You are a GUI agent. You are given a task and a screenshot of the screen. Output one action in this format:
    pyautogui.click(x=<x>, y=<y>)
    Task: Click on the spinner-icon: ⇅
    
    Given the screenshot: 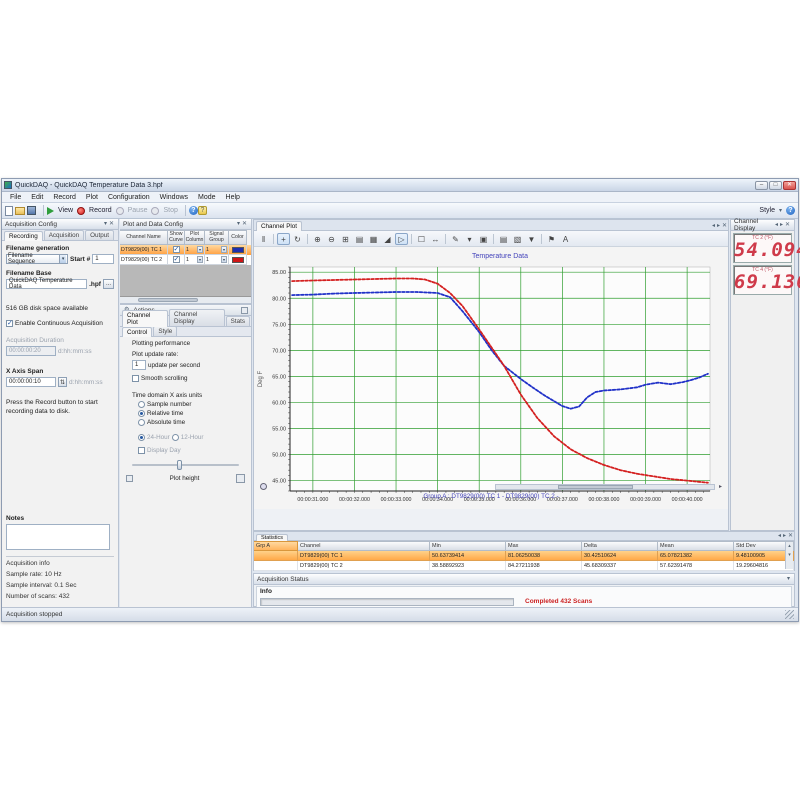 What is the action you would take?
    pyautogui.click(x=63, y=382)
    